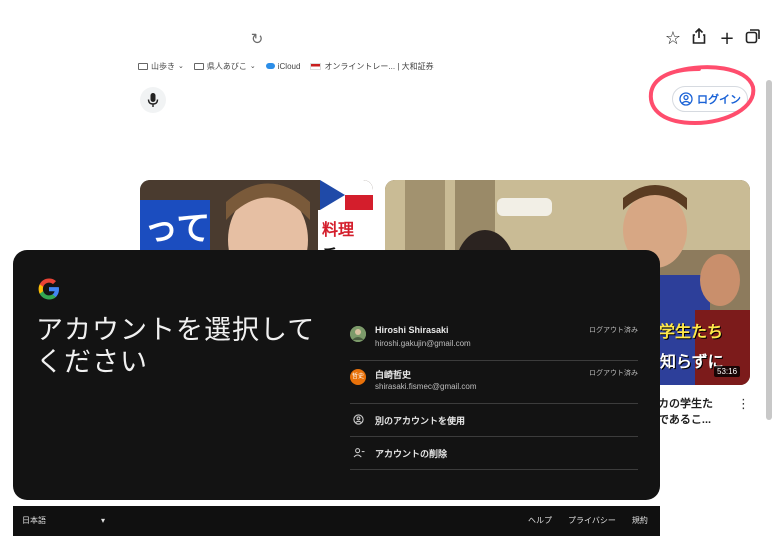 The height and width of the screenshot is (536, 774). What do you see at coordinates (673, 39) in the screenshot?
I see `star-icon: ☆` at bounding box center [673, 39].